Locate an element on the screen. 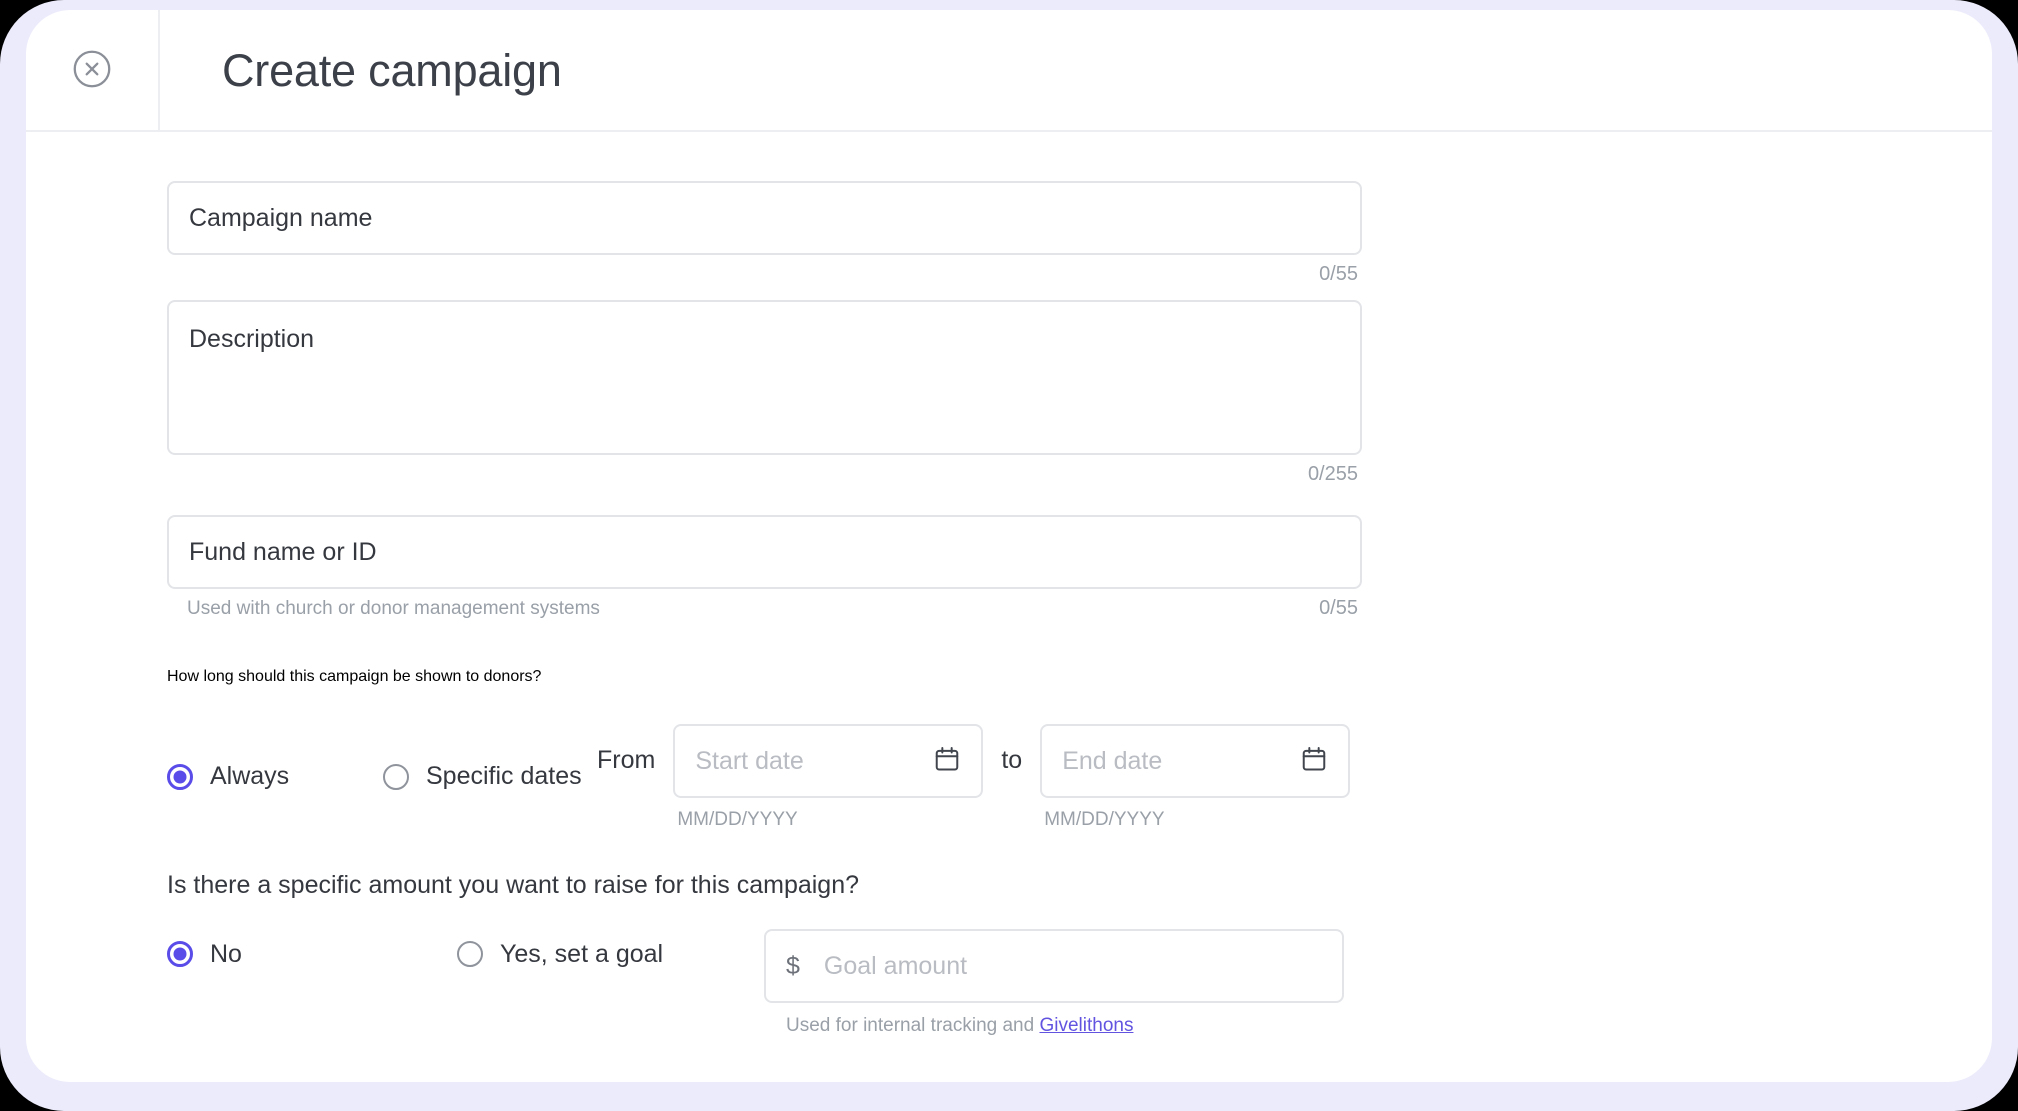 This screenshot has width=2018, height=1111. description-meta: 0/255 is located at coordinates (764, 474).